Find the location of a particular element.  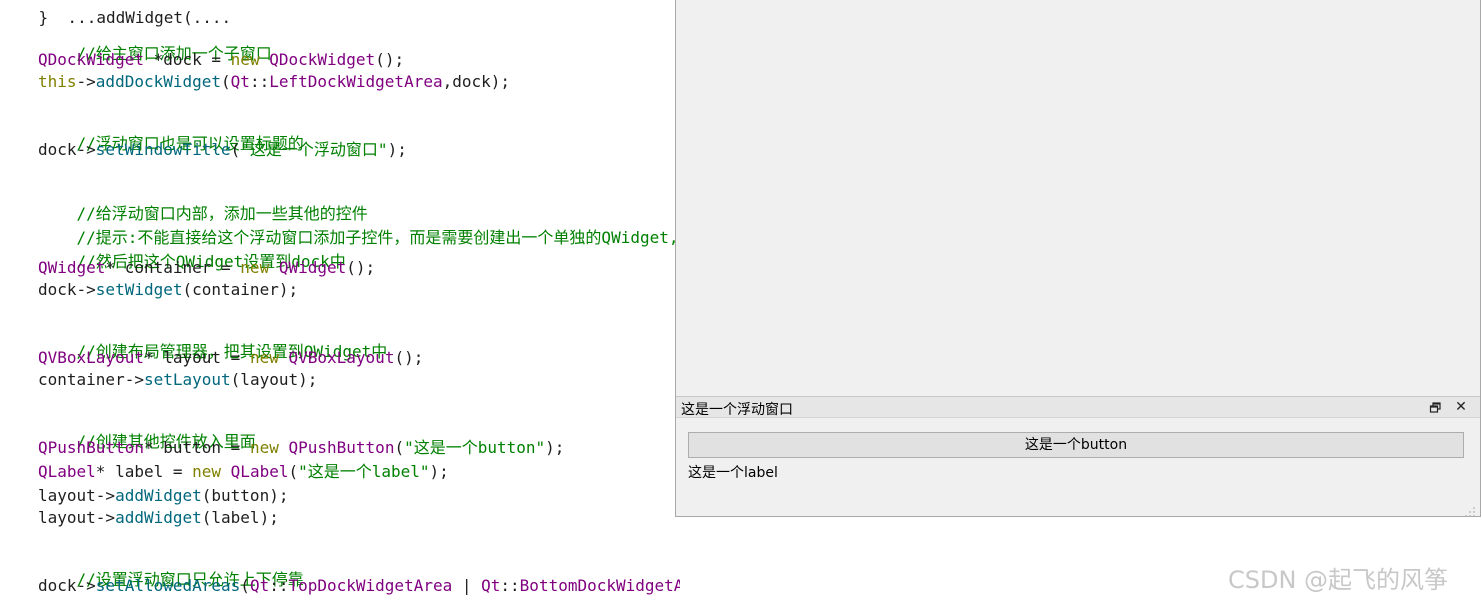

dock-title-bar: 这是一个浮动窗口 ✕ is located at coordinates (1078, 407).